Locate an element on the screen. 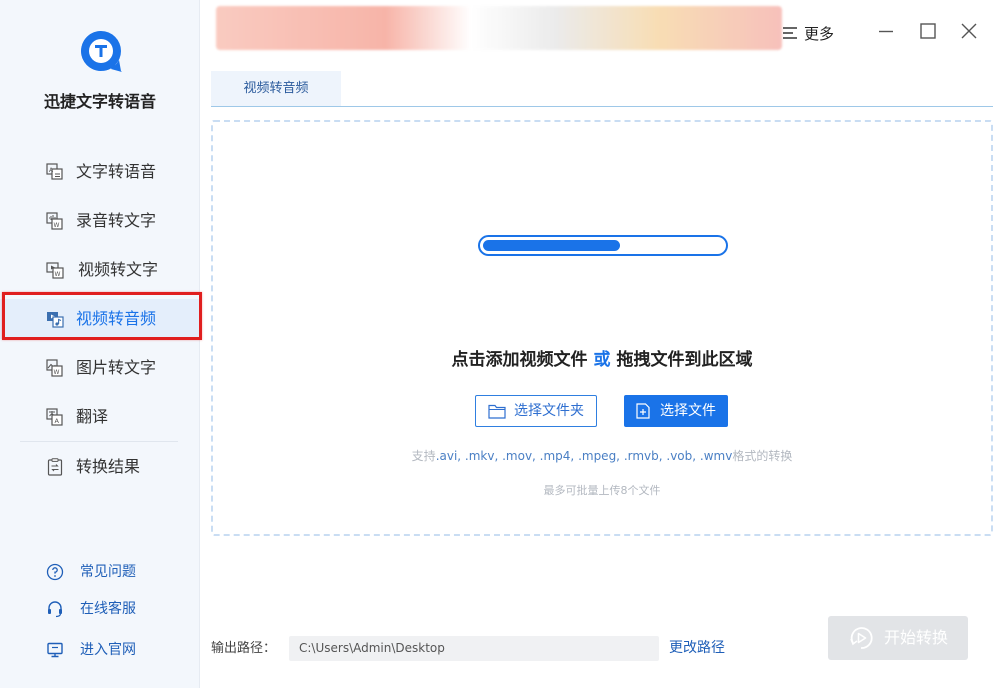 This screenshot has height=688, width=1008. app-name: 迅捷文字转语音 is located at coordinates (99, 101).